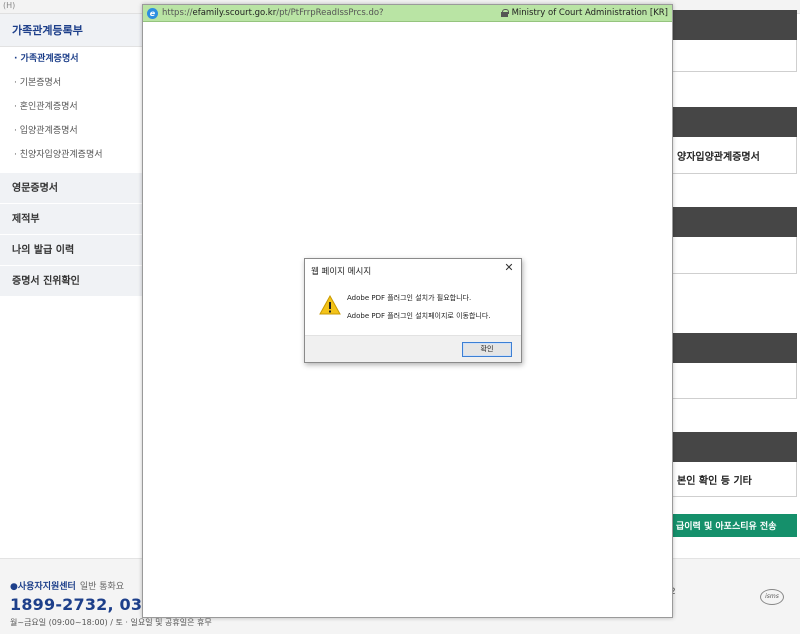 This screenshot has height=634, width=800. I want to click on menu-fragment: (H), so click(9, 5).